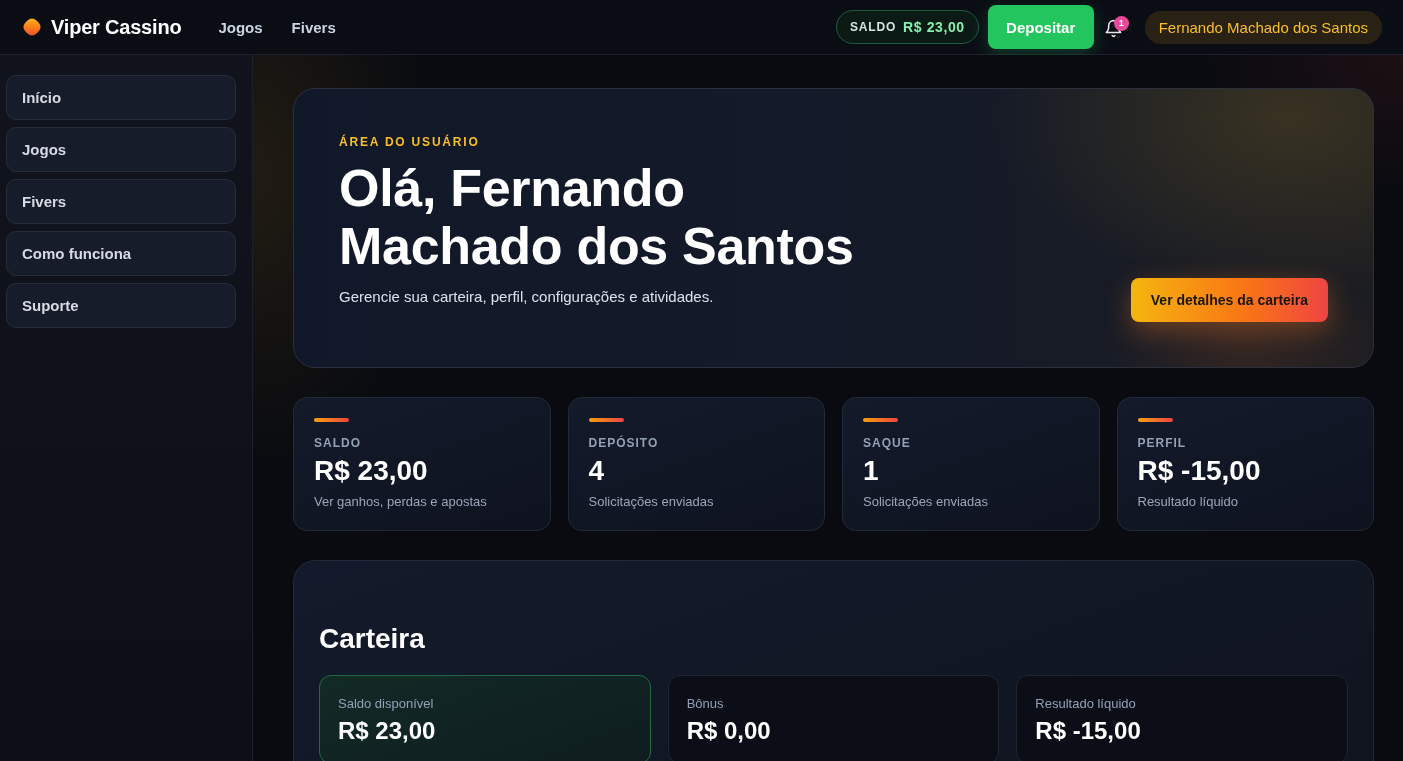  What do you see at coordinates (729, 731) in the screenshot?
I see `wallet-card-value: R$ 0,00` at bounding box center [729, 731].